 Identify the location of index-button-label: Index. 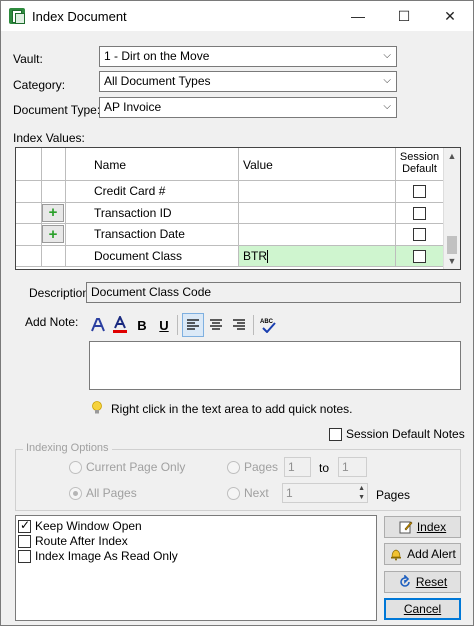
(431, 527).